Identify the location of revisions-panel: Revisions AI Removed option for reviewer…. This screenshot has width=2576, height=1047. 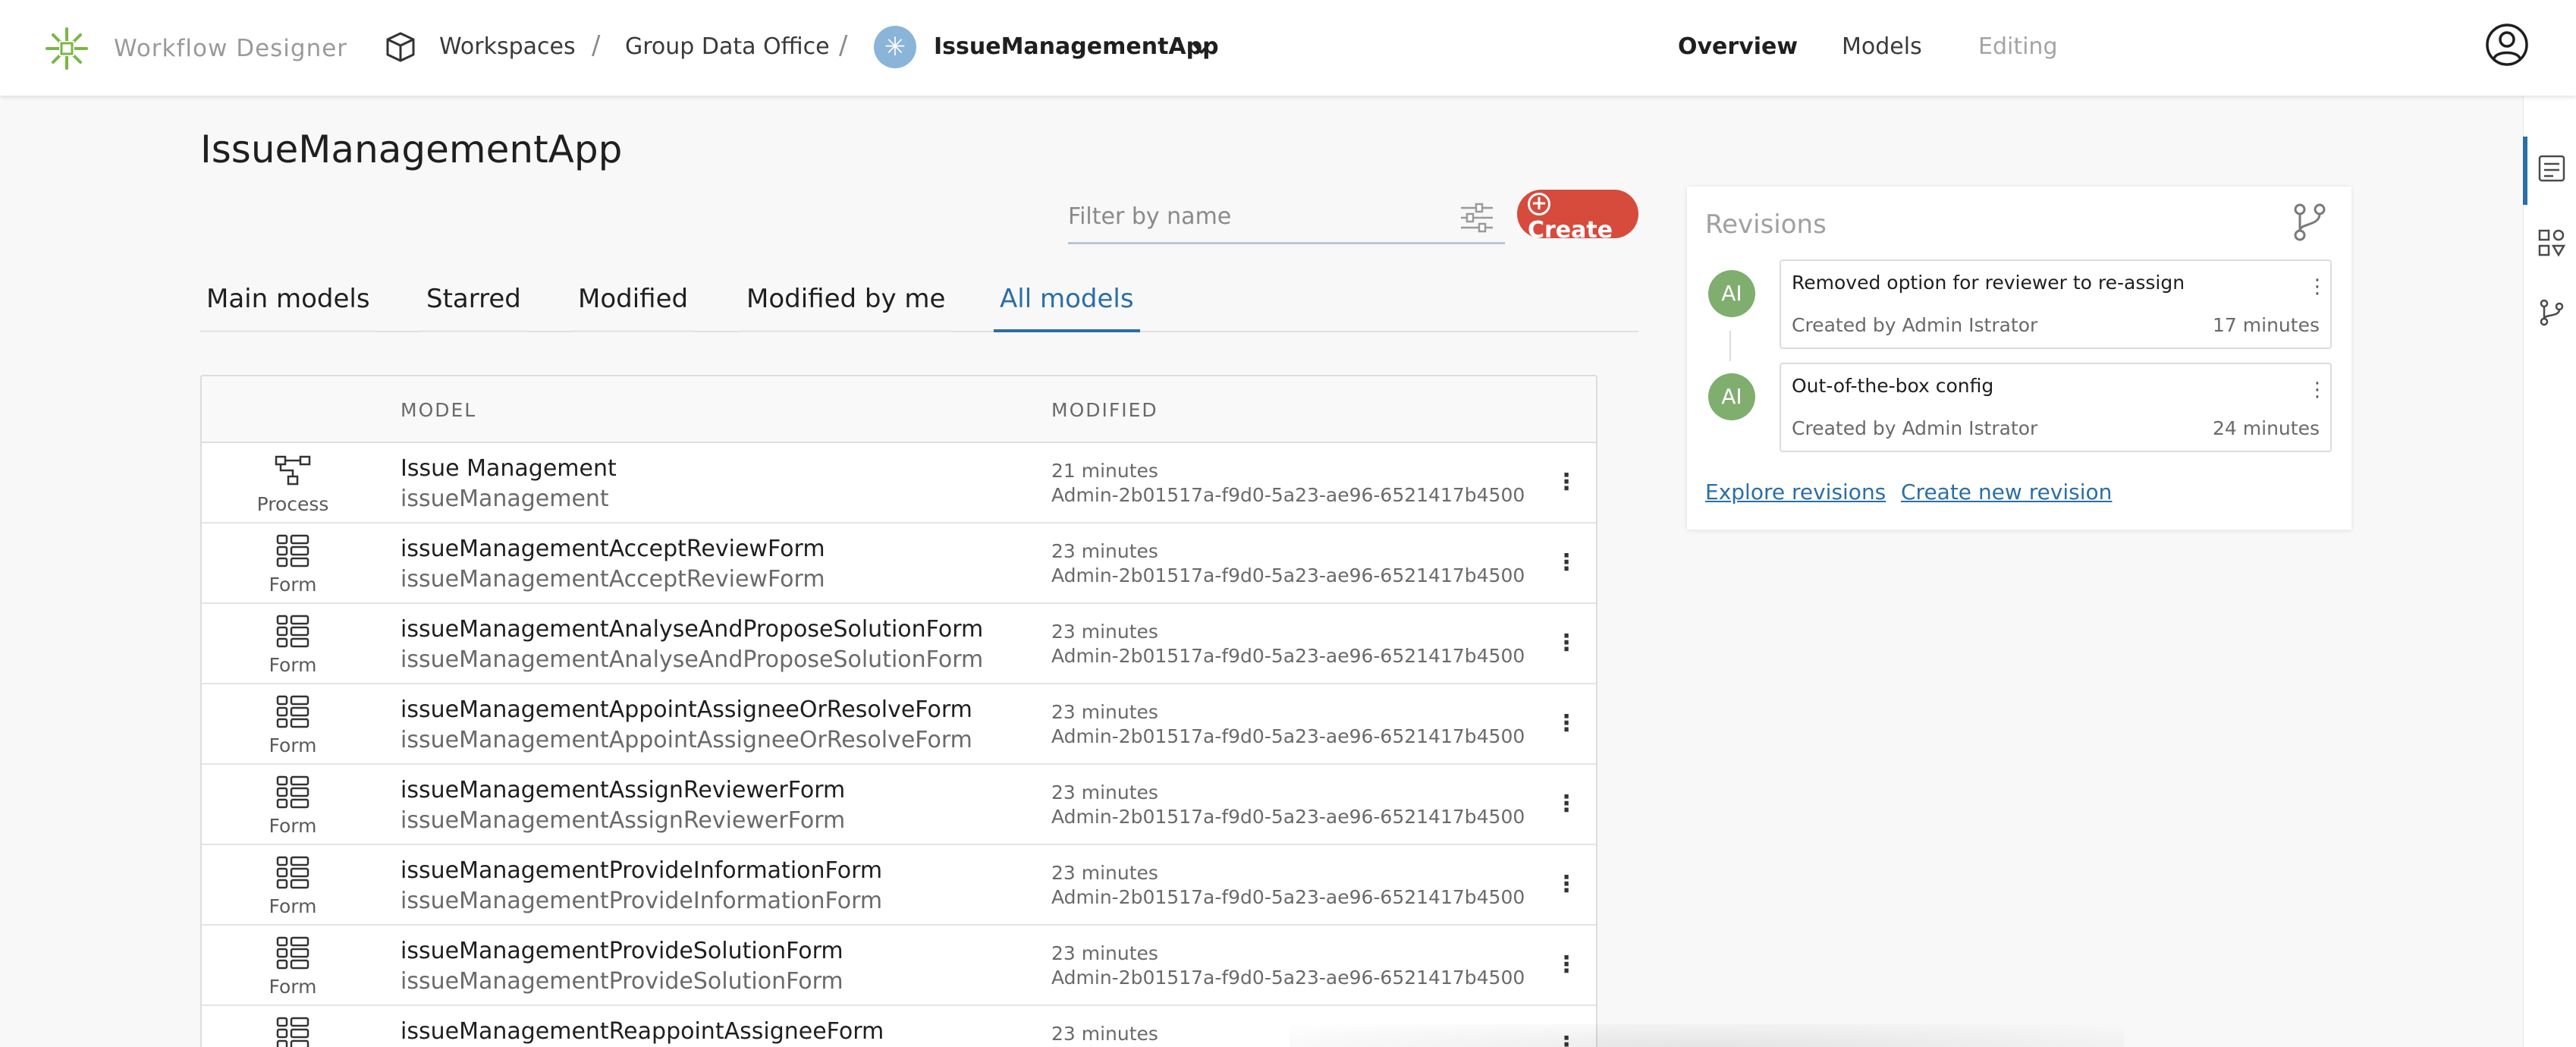
(2019, 358).